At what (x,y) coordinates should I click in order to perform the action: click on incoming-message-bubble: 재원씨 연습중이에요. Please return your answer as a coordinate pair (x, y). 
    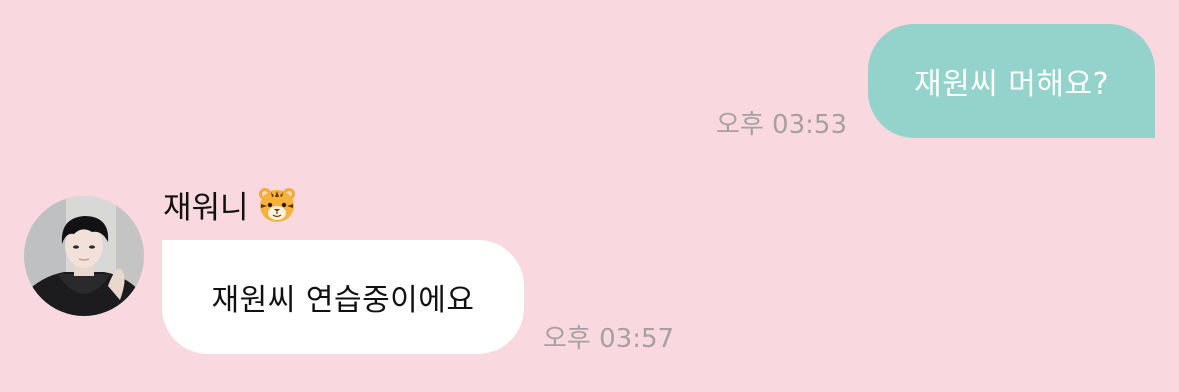
    Looking at the image, I should click on (343, 297).